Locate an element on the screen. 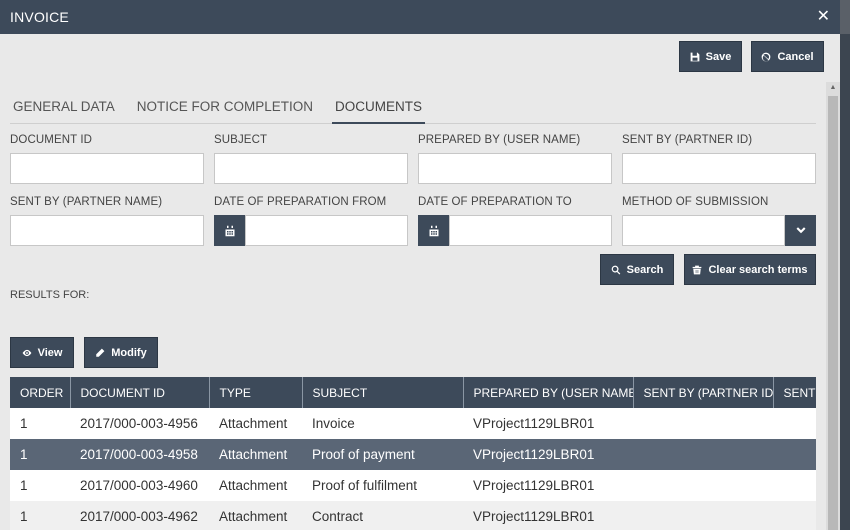 The height and width of the screenshot is (530, 850). sent-by-partner-name-input is located at coordinates (107, 230).